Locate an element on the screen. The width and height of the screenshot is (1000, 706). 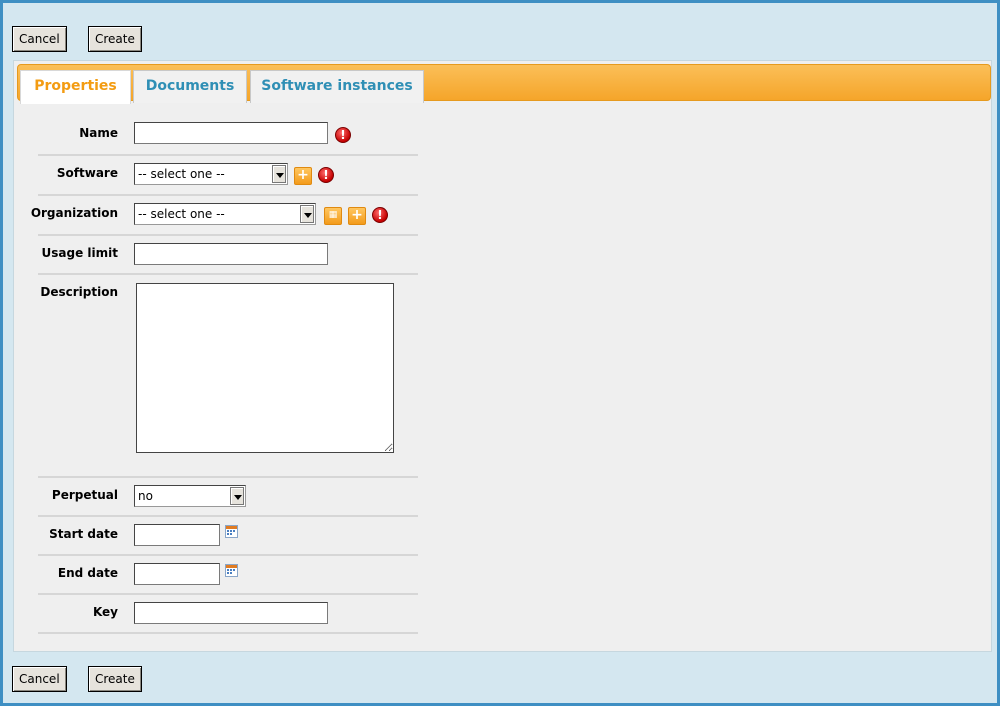
perpetual-label: Perpetual is located at coordinates (84, 495).